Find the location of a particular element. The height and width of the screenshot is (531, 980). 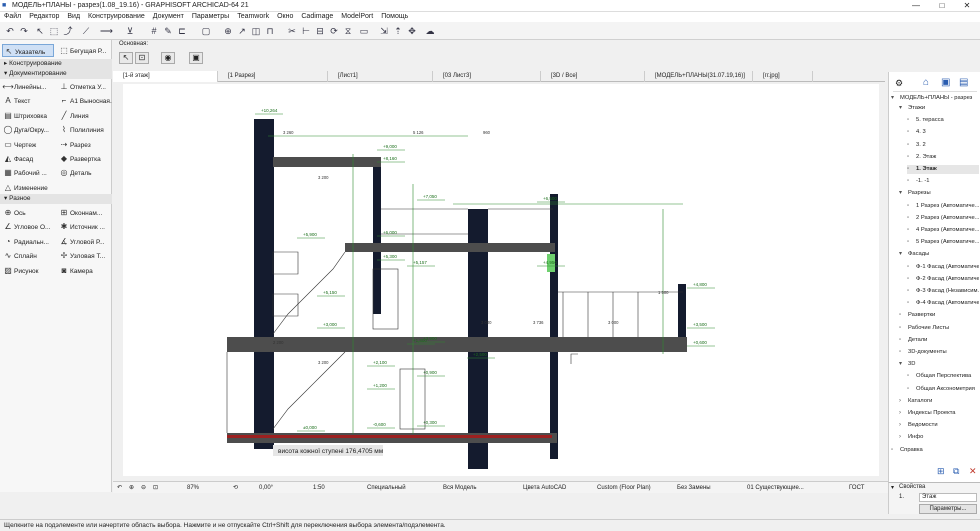

tool-detail: ◎ Деталь is located at coordinates (85, 172).